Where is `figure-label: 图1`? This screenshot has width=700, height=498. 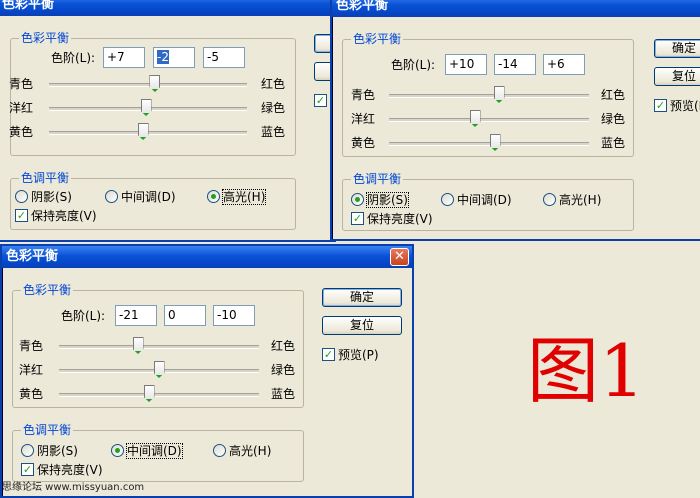
figure-label: 图1 is located at coordinates (586, 371).